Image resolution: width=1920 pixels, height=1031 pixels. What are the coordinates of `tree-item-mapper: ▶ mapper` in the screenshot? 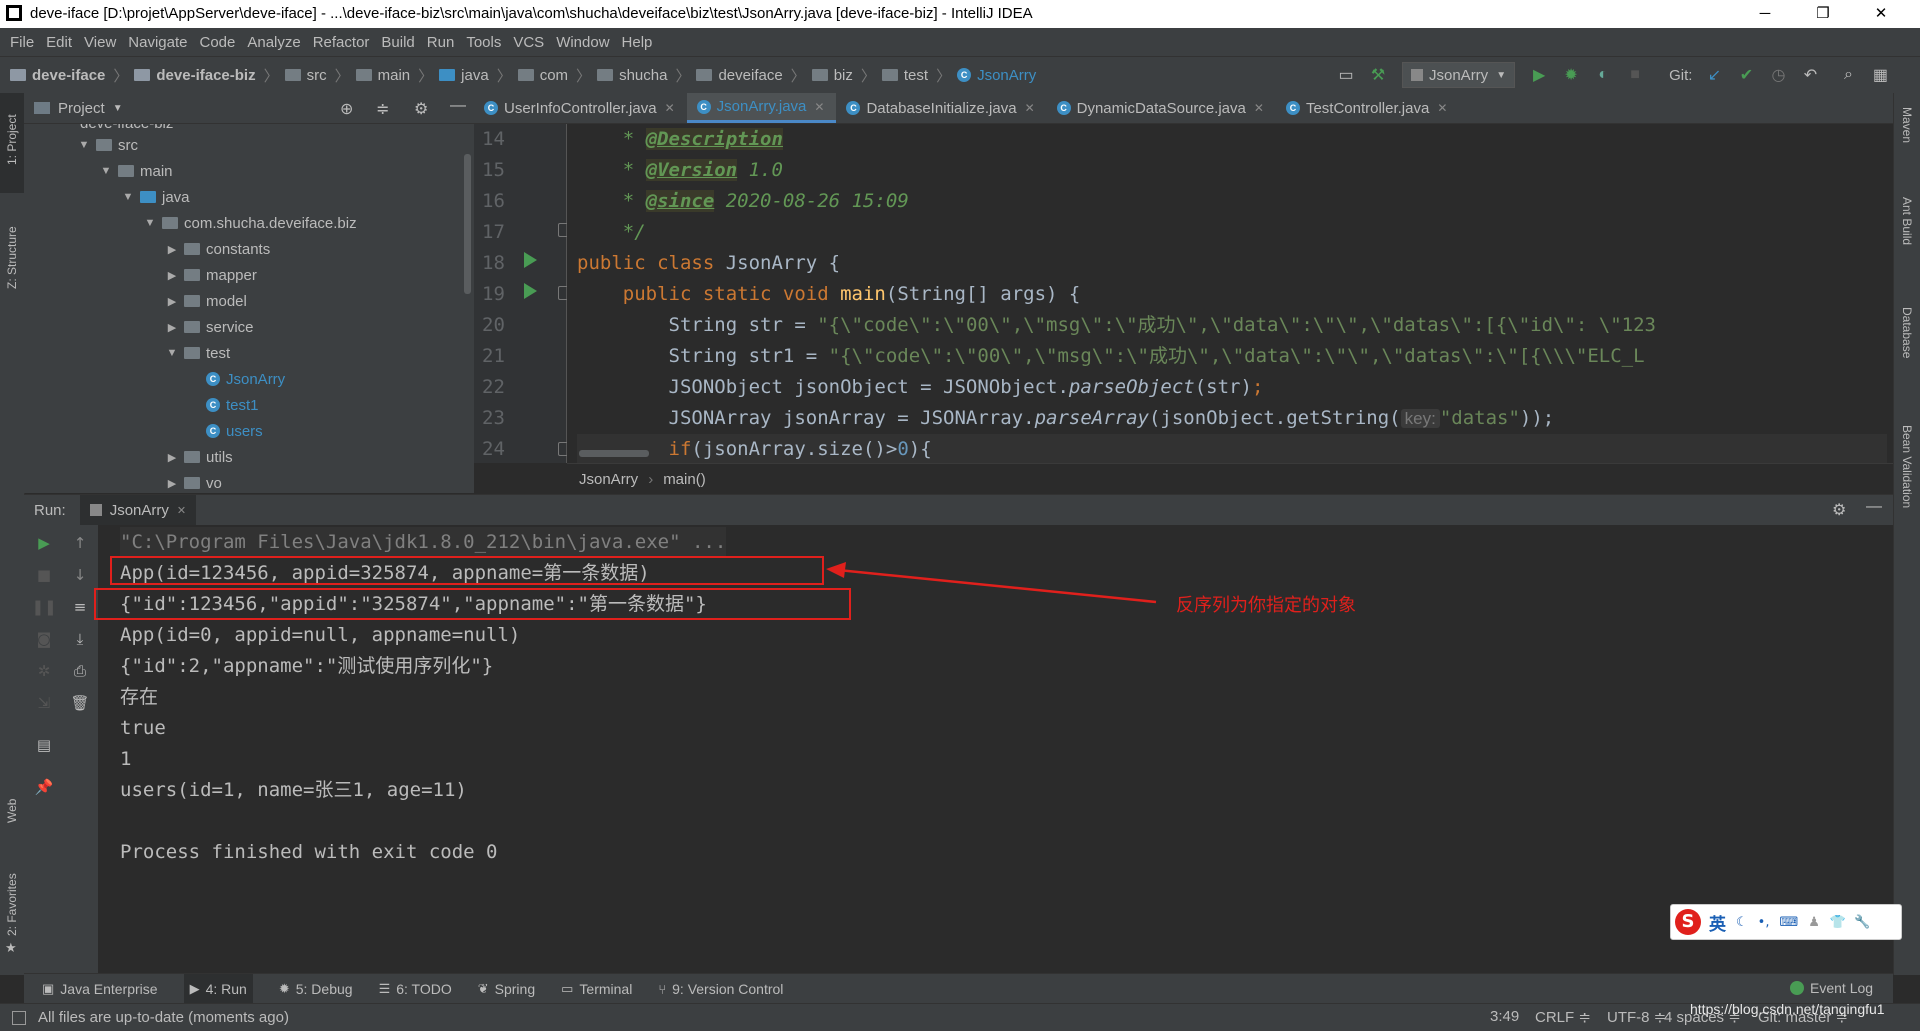 It's located at (210, 275).